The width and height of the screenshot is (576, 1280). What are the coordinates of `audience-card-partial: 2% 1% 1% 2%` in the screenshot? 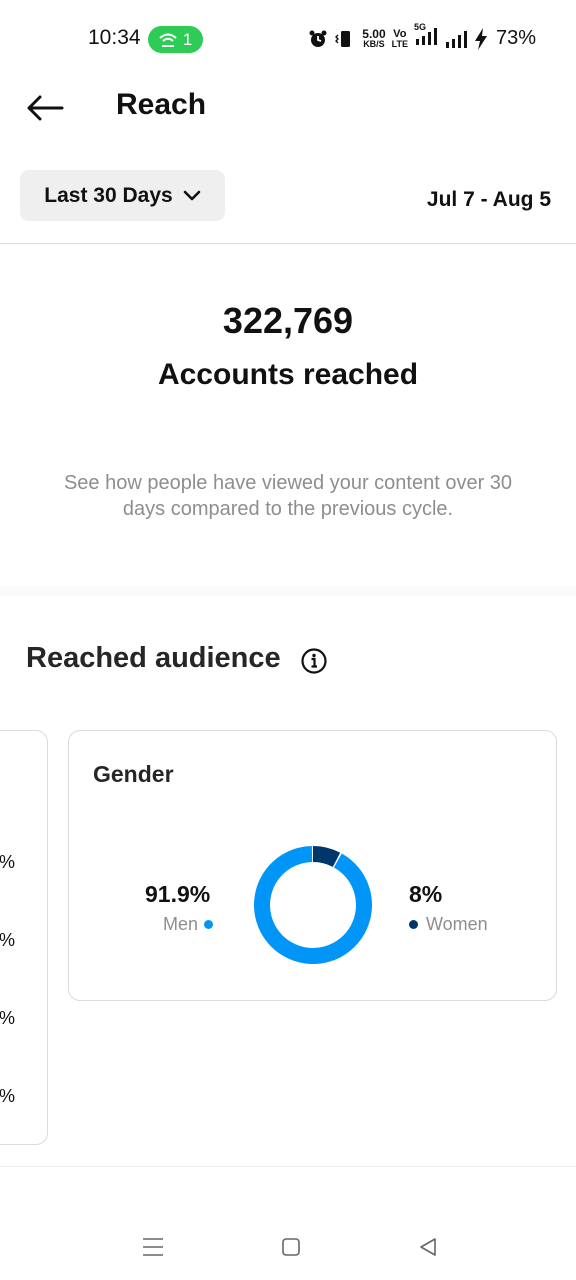 It's located at (24, 937).